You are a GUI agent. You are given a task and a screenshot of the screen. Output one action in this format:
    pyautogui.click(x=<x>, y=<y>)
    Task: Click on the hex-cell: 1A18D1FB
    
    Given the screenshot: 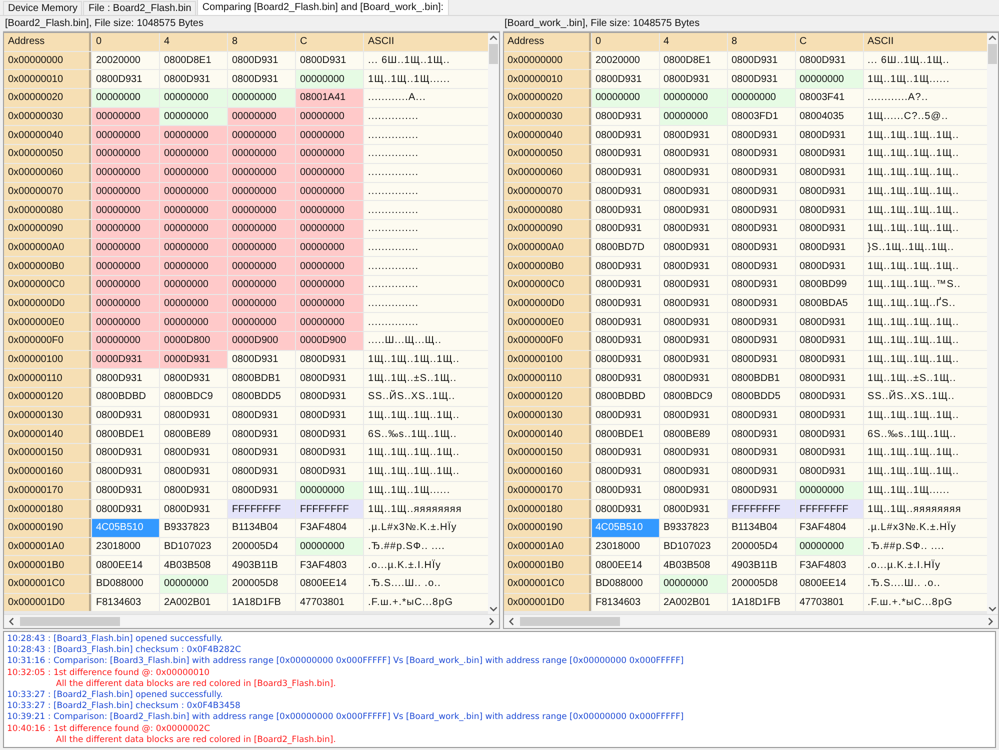 What is the action you would take?
    pyautogui.click(x=761, y=603)
    